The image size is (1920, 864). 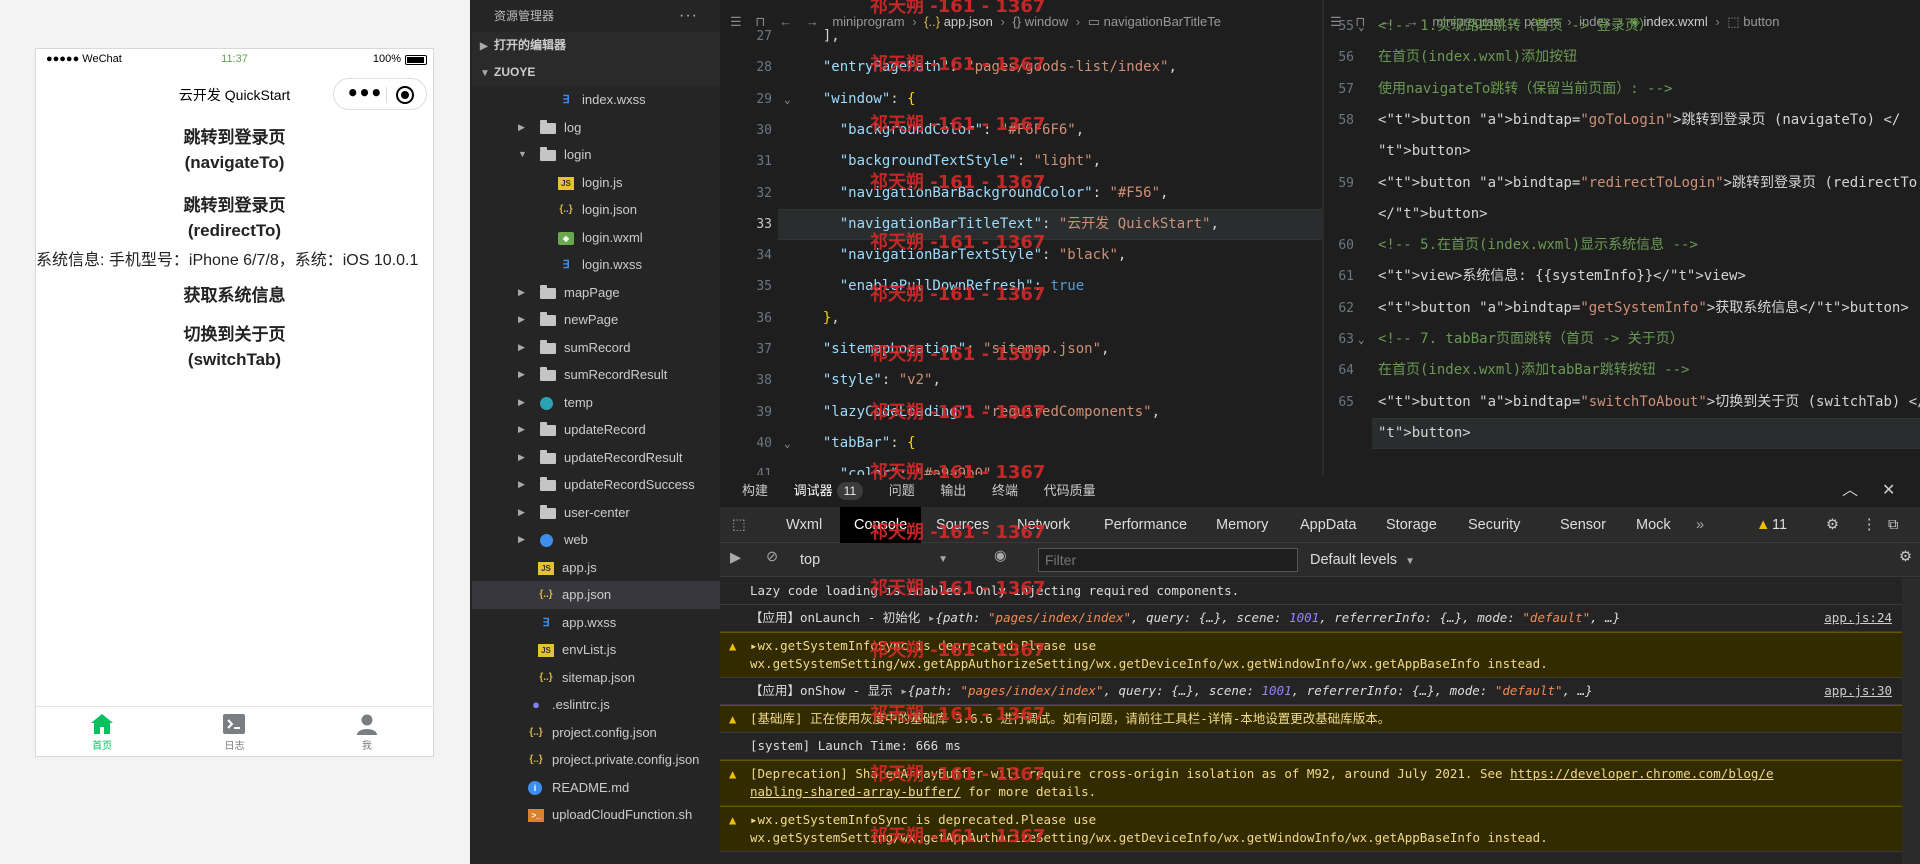 I want to click on breadcrumb-item: window, so click(x=1046, y=21).